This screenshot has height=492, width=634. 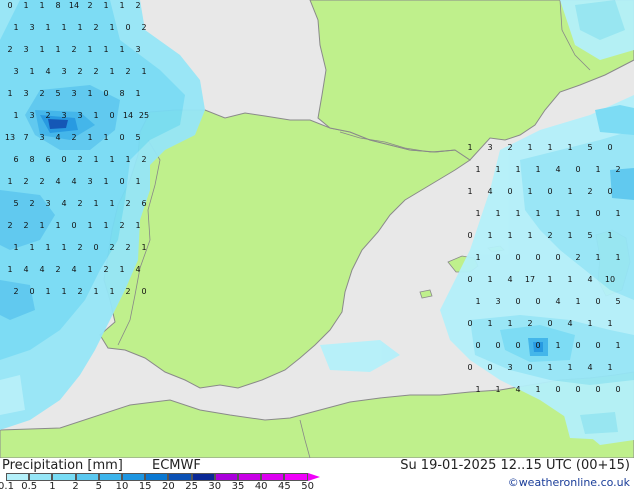 What do you see at coordinates (168, 486) in the screenshot?
I see `legend-tick-label: 20` at bounding box center [168, 486].